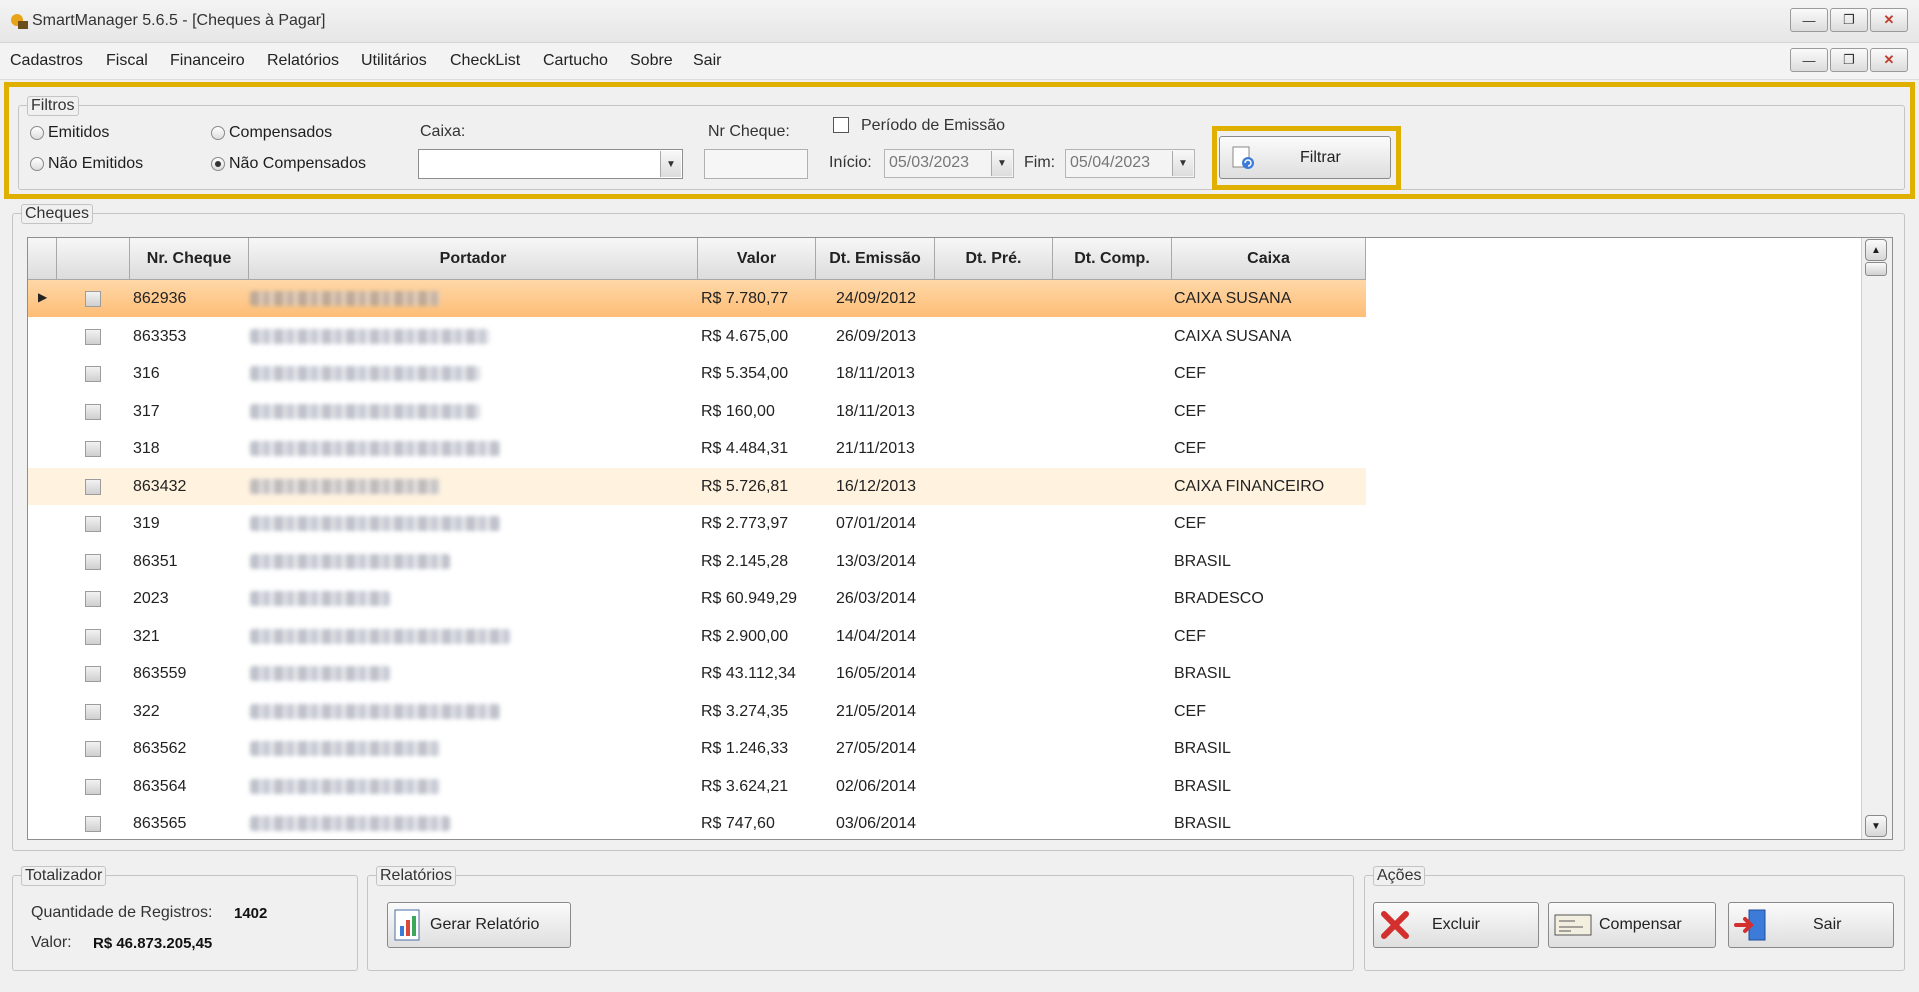 This screenshot has height=992, width=1919. Describe the element at coordinates (1876, 538) in the screenshot. I see `vertical-scrollbar: ▲ ▼` at that location.